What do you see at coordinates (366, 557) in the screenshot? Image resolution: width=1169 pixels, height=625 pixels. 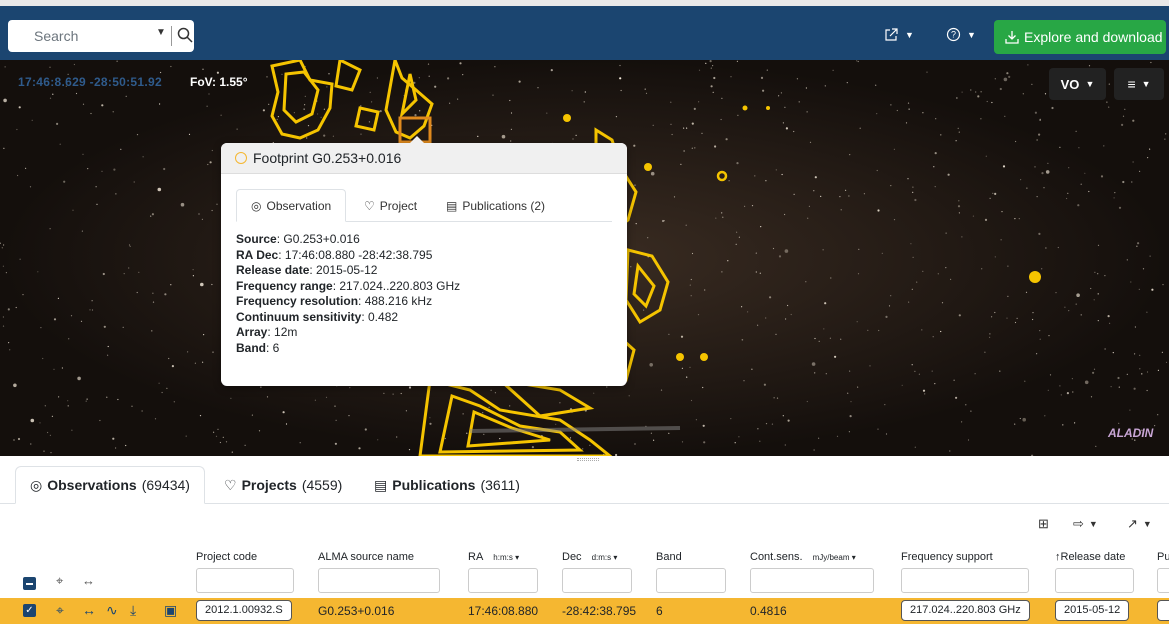 I see `column-header-source-name: ALMA source name` at bounding box center [366, 557].